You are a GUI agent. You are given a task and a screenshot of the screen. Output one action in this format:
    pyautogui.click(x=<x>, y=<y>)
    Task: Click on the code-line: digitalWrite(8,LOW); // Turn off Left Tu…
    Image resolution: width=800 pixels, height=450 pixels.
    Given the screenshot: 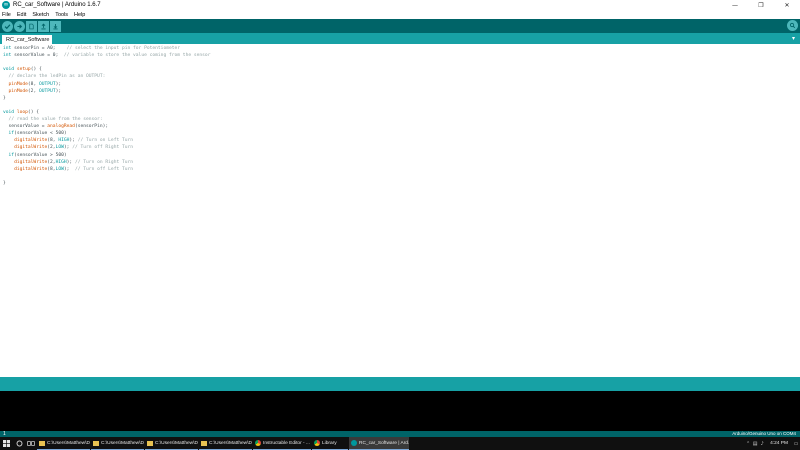 What is the action you would take?
    pyautogui.click(x=68, y=169)
    